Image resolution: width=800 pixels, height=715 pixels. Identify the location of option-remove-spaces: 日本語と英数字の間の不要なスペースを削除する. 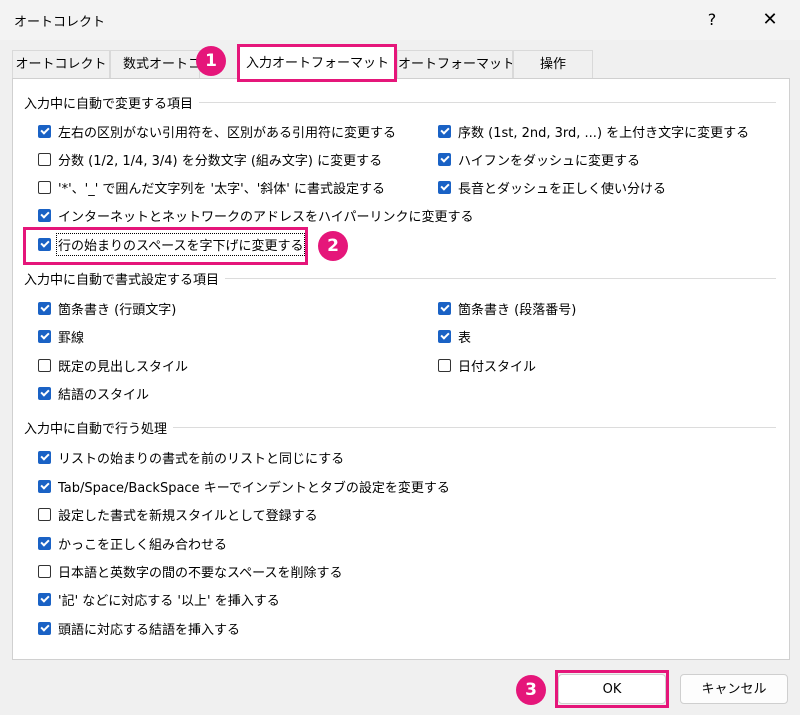
(190, 571).